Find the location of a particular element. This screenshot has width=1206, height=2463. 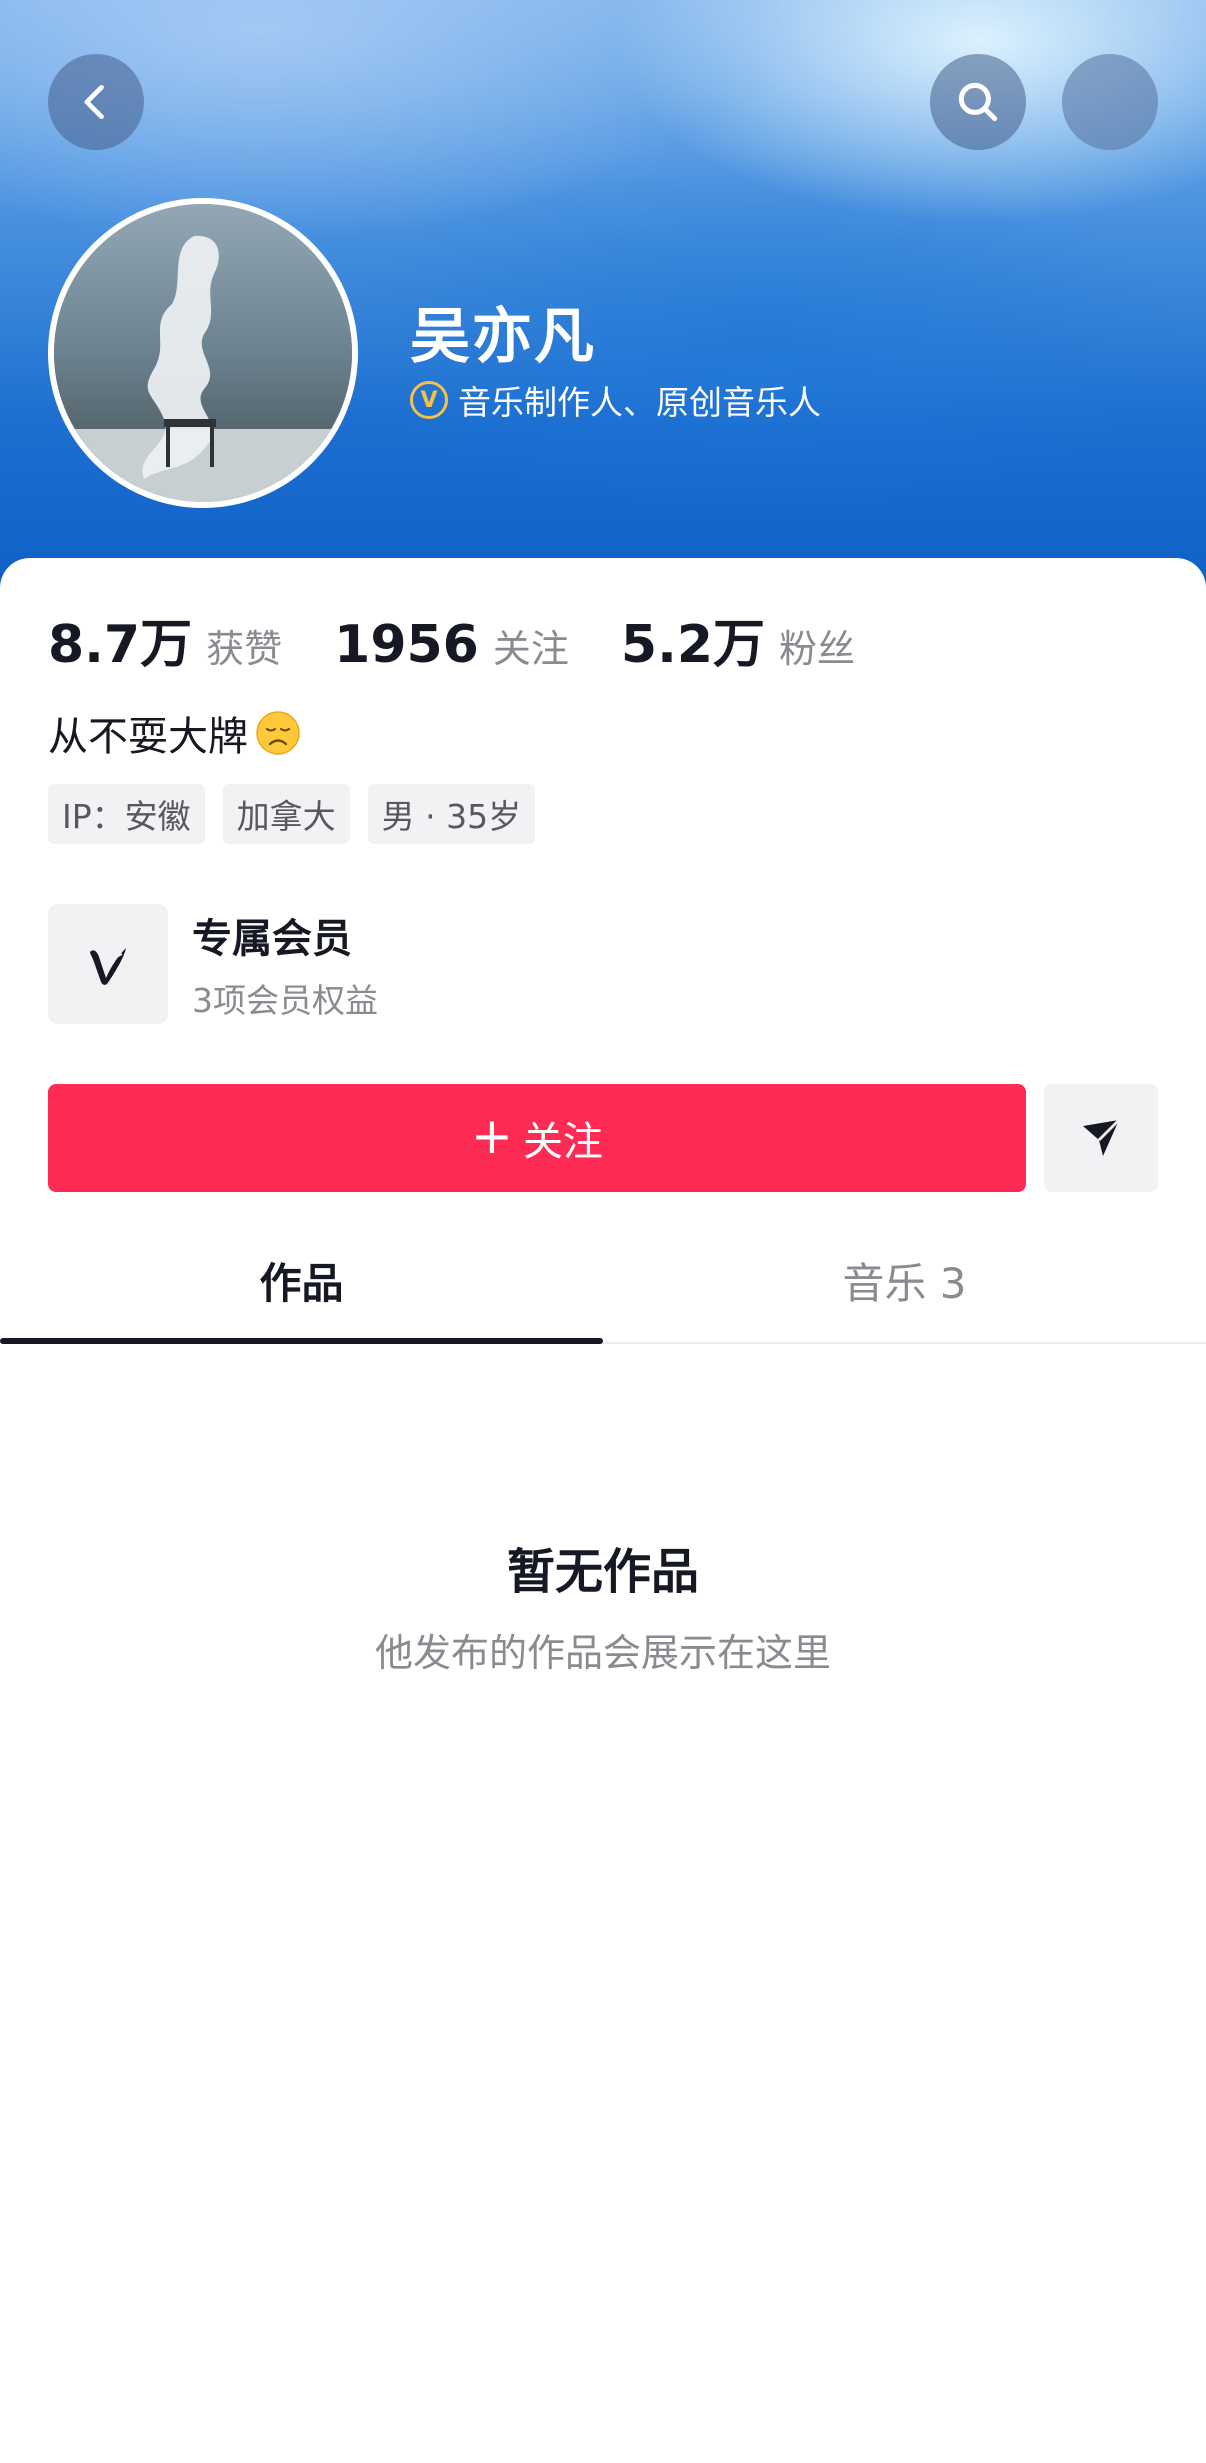

search-button is located at coordinates (978, 102).